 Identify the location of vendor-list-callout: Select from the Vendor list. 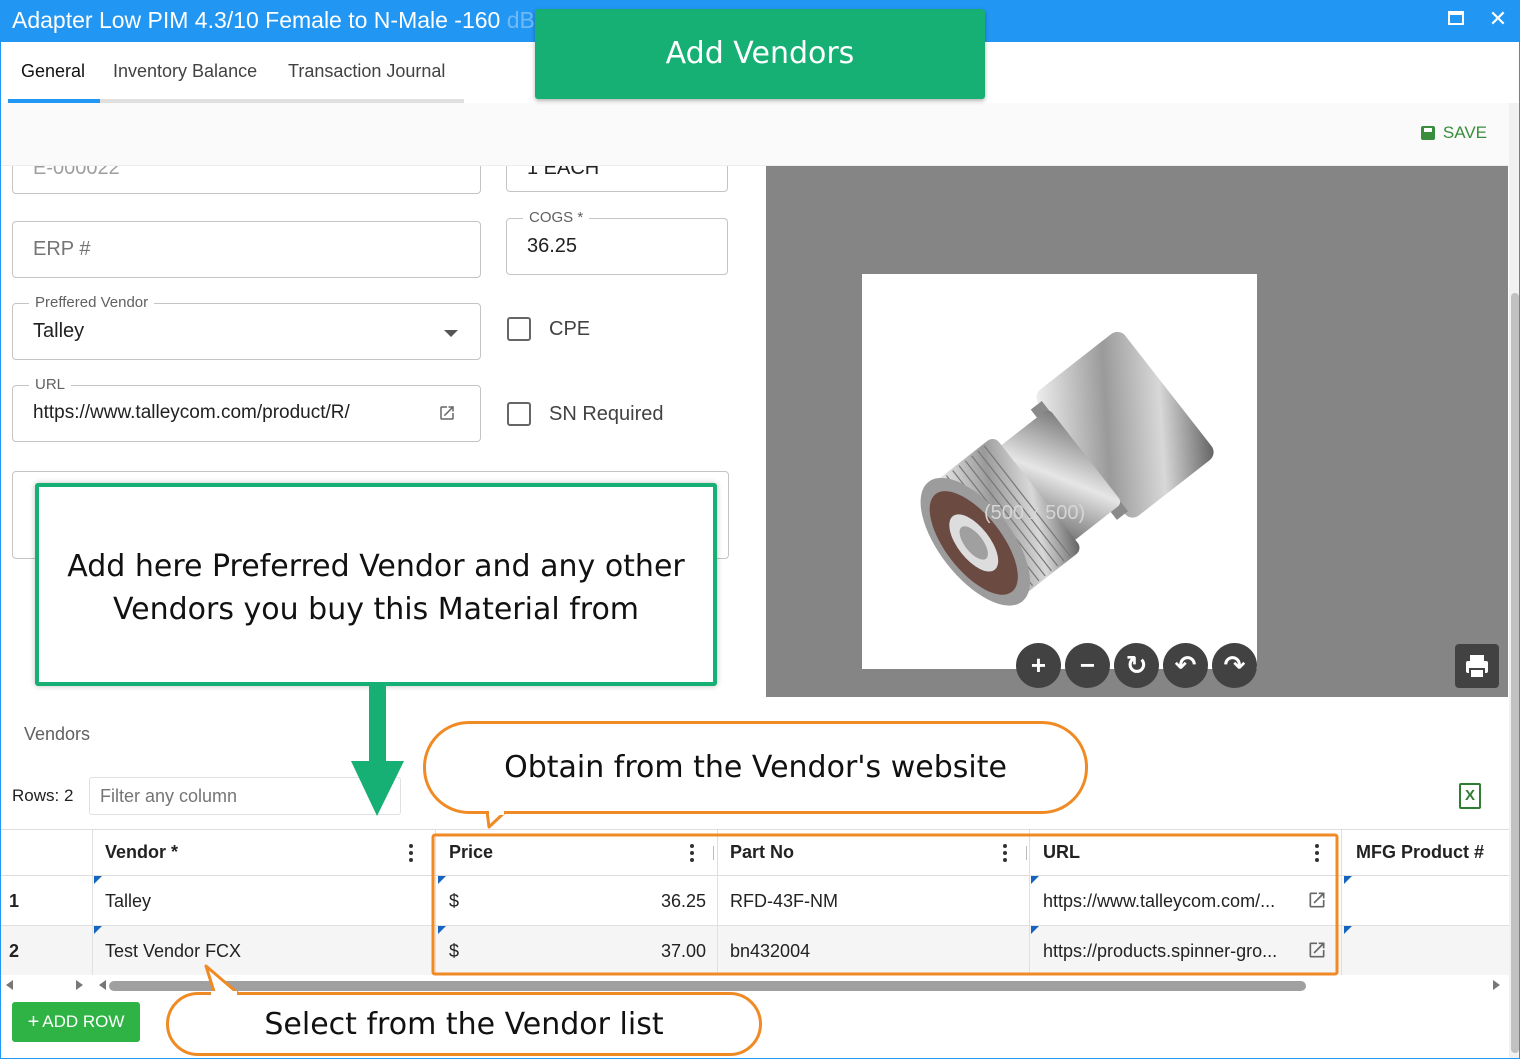
(464, 1024).